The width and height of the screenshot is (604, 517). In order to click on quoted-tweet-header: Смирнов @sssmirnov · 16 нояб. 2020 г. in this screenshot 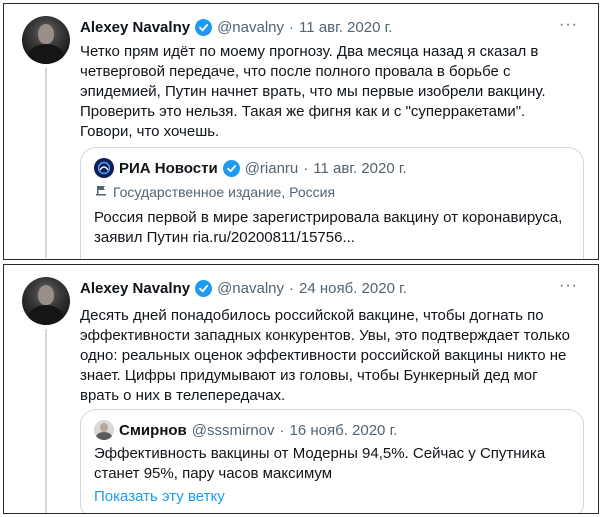, I will do `click(332, 430)`.